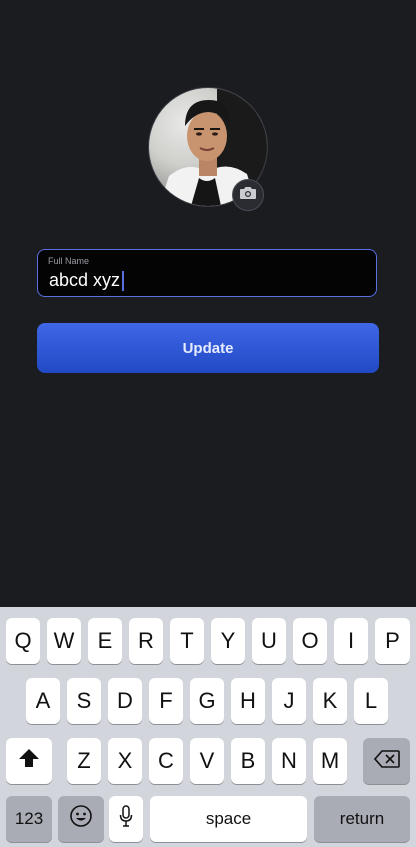 The width and height of the screenshot is (416, 847). I want to click on key-r: R, so click(146, 641).